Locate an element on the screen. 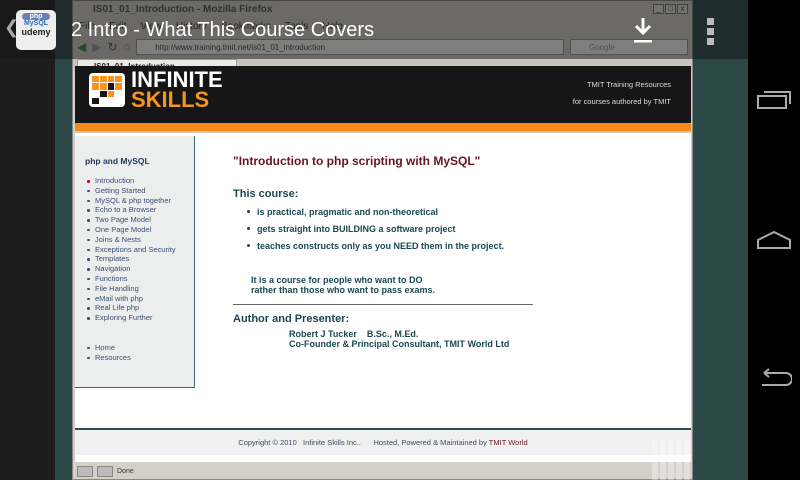 Image resolution: width=800 pixels, height=480 pixels. left-panel is located at coordinates (27, 240).